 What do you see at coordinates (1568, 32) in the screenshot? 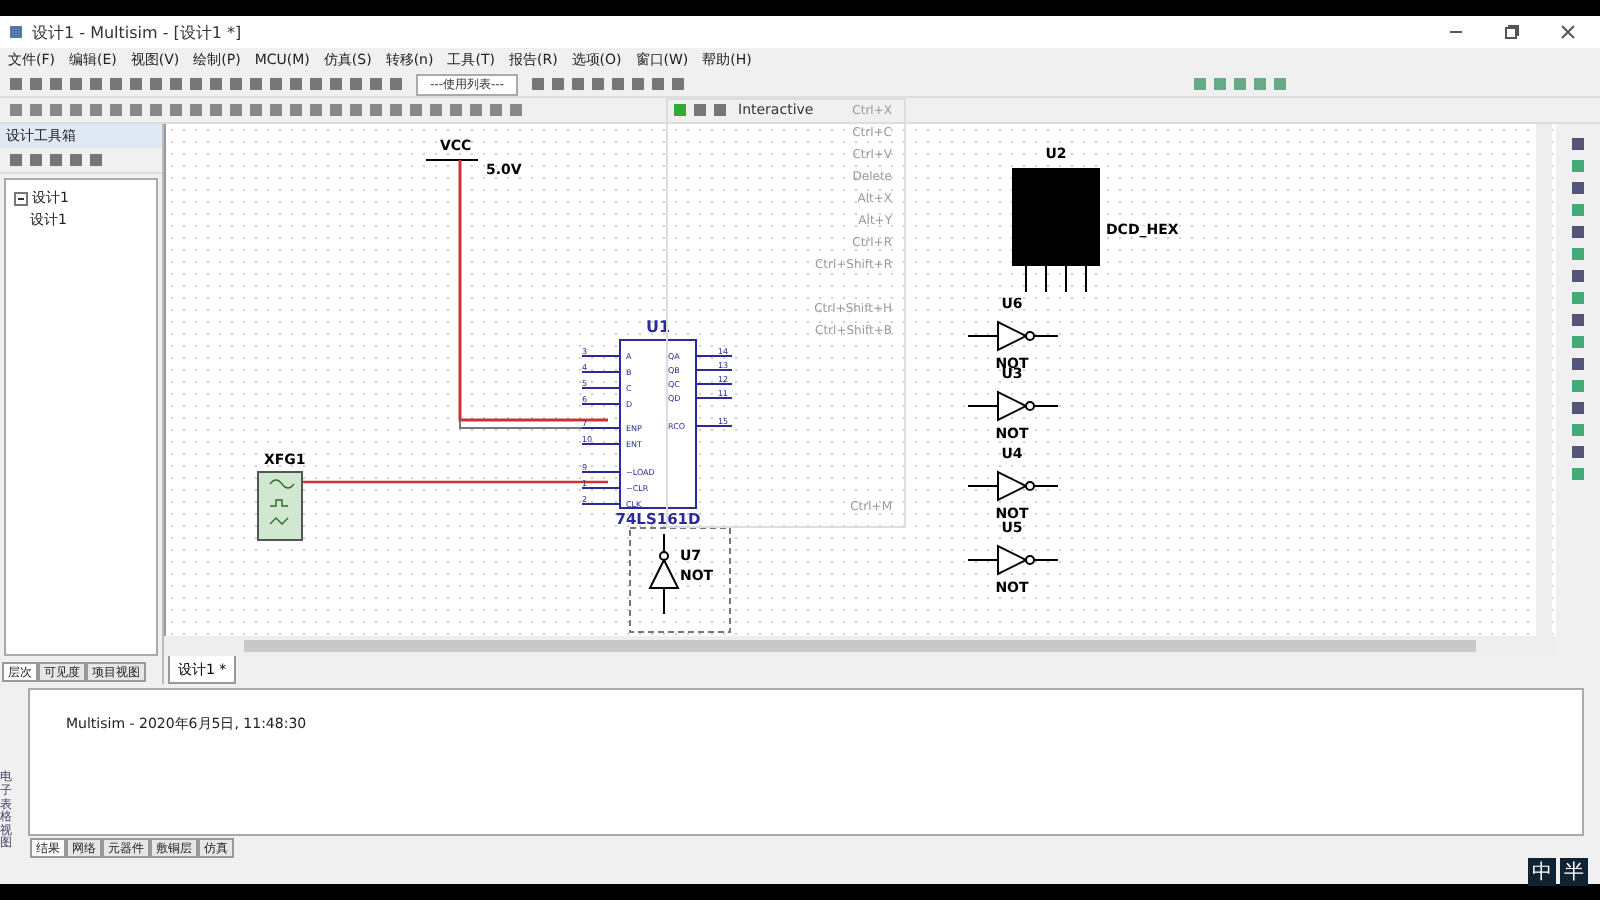
I see `close-icon` at bounding box center [1568, 32].